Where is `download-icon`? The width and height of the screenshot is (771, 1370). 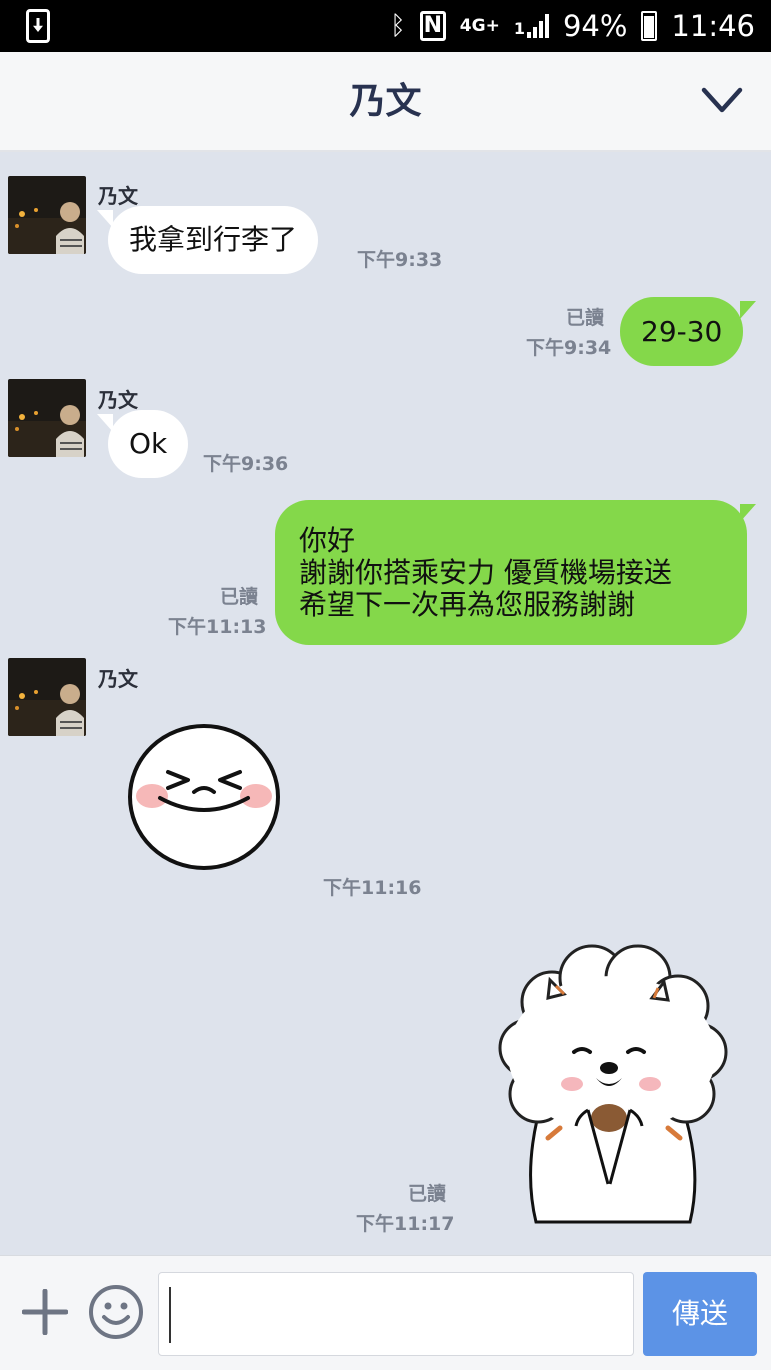 download-icon is located at coordinates (38, 26).